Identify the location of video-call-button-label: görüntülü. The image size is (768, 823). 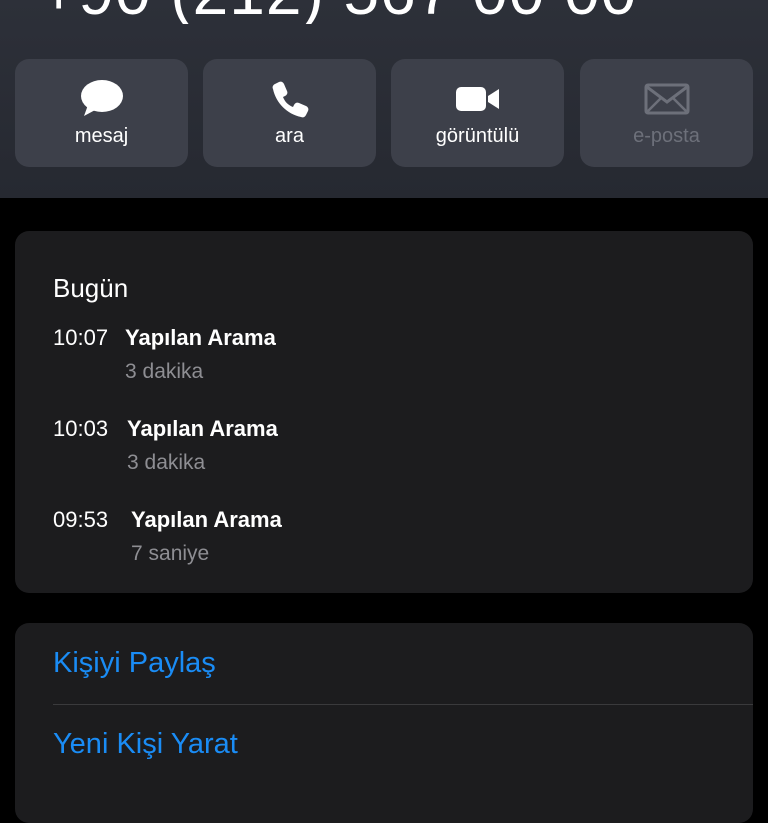
(477, 136).